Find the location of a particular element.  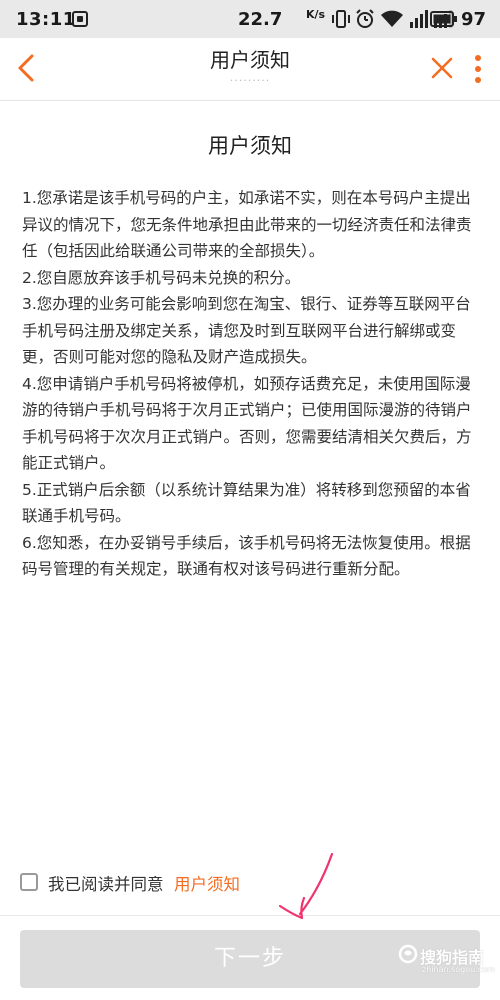

notification-app-icon is located at coordinates (80, 19).